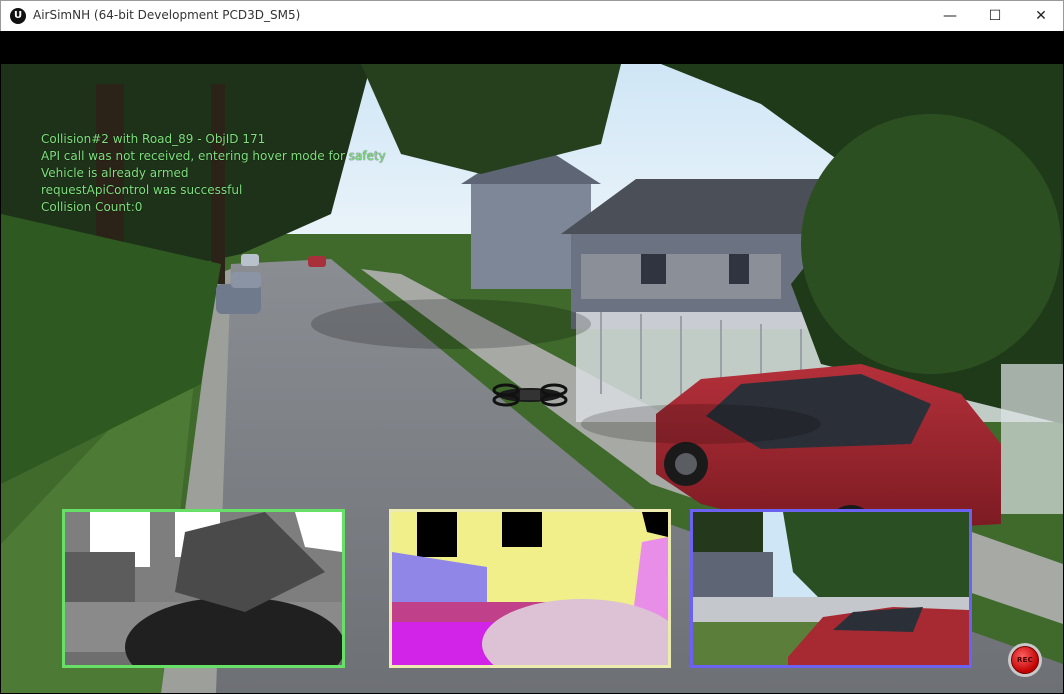 The width and height of the screenshot is (1064, 694). I want to click on minimize-button: —, so click(950, 16).